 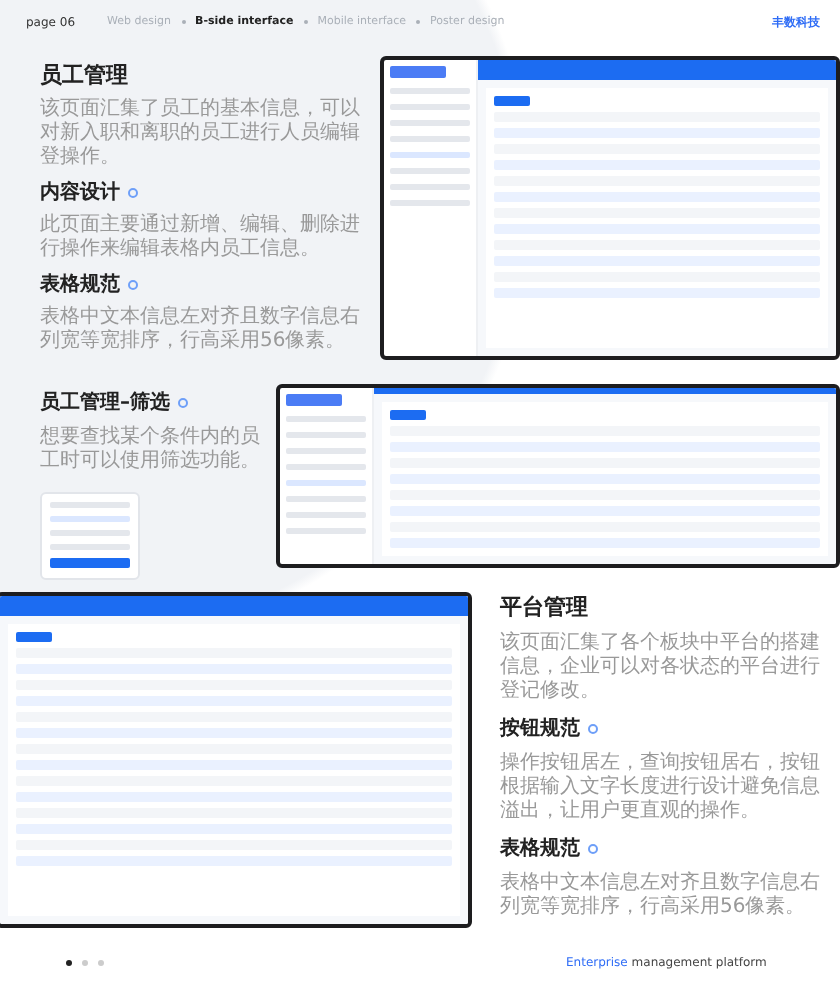 What do you see at coordinates (201, 134) in the screenshot?
I see `section-description: 该页面汇集了员工的基本信息，可以对新入职和离职的员工进行人员编辑登操作。` at bounding box center [201, 134].